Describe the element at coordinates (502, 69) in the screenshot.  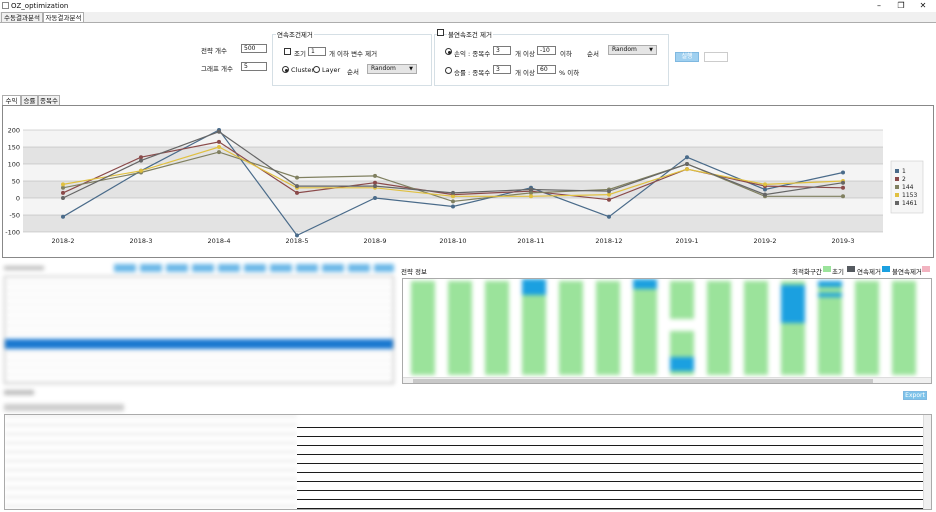
I see `win-count-input: 3` at that location.